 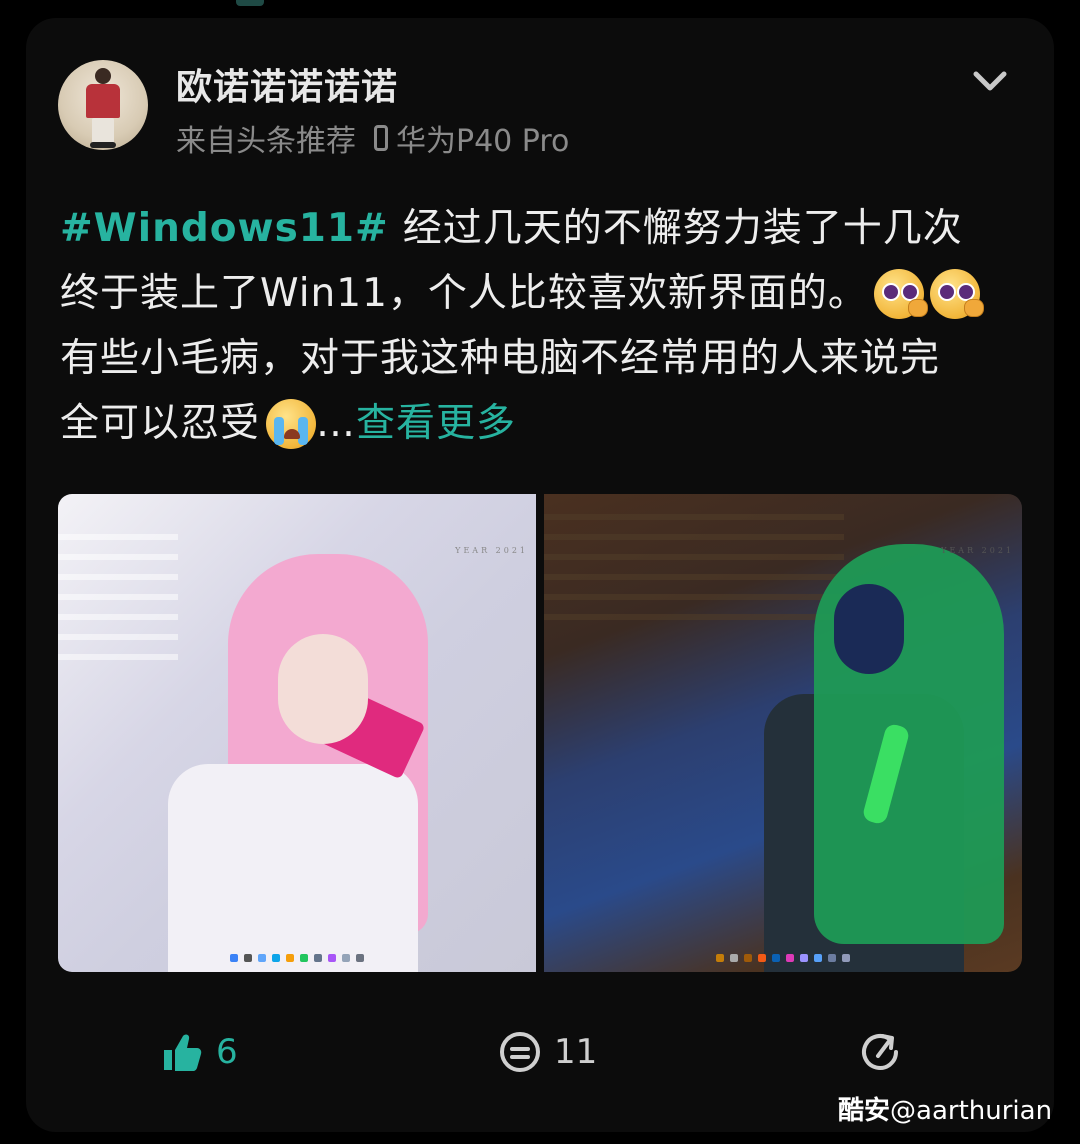 What do you see at coordinates (103, 76) in the screenshot?
I see `avatar-figure-head` at bounding box center [103, 76].